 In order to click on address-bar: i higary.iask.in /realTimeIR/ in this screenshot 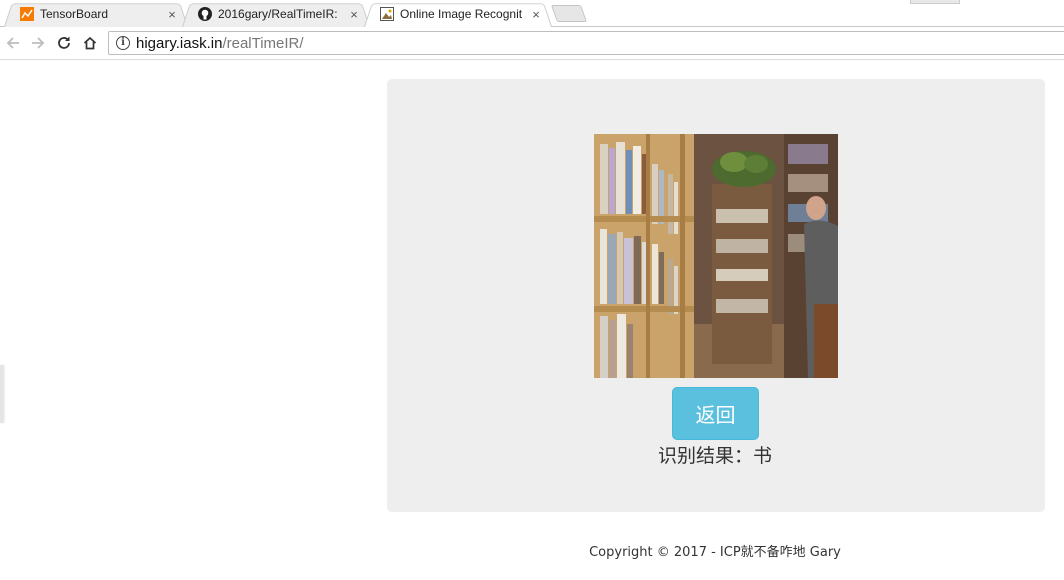, I will do `click(586, 43)`.